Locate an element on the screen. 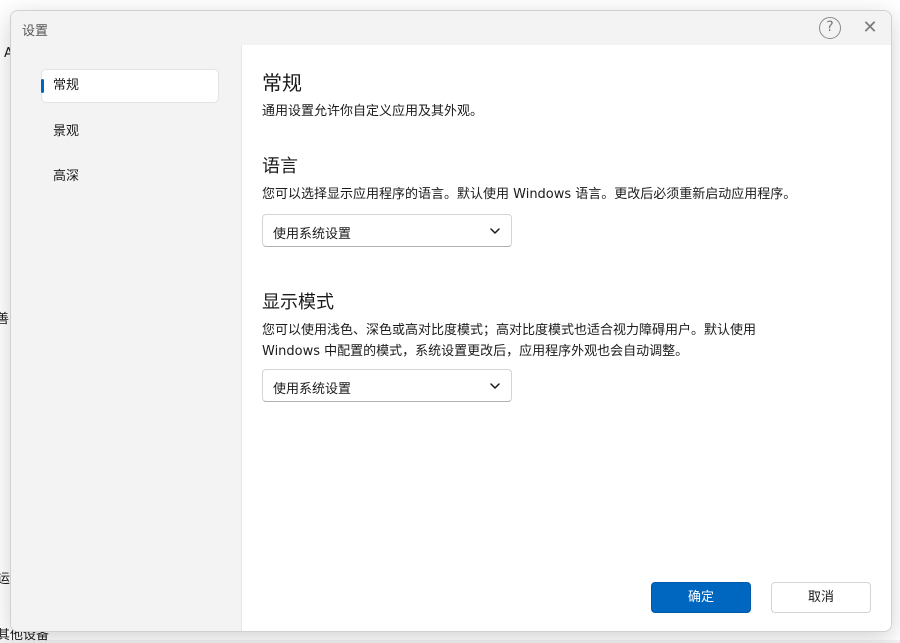 The height and width of the screenshot is (643, 900). background-text-fragment: 运 is located at coordinates (5, 579).